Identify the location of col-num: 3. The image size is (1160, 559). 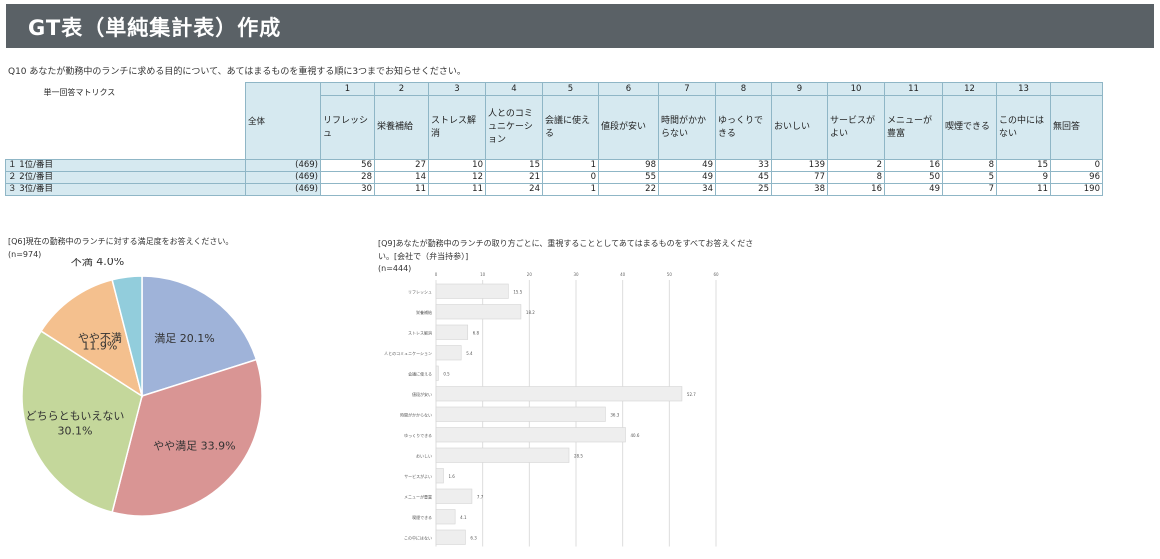
(457, 89).